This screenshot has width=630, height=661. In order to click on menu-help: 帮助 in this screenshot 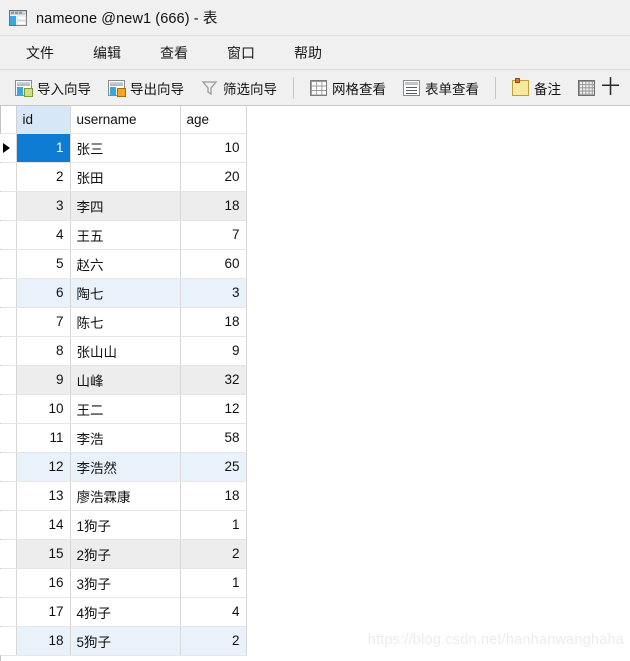, I will do `click(308, 53)`.